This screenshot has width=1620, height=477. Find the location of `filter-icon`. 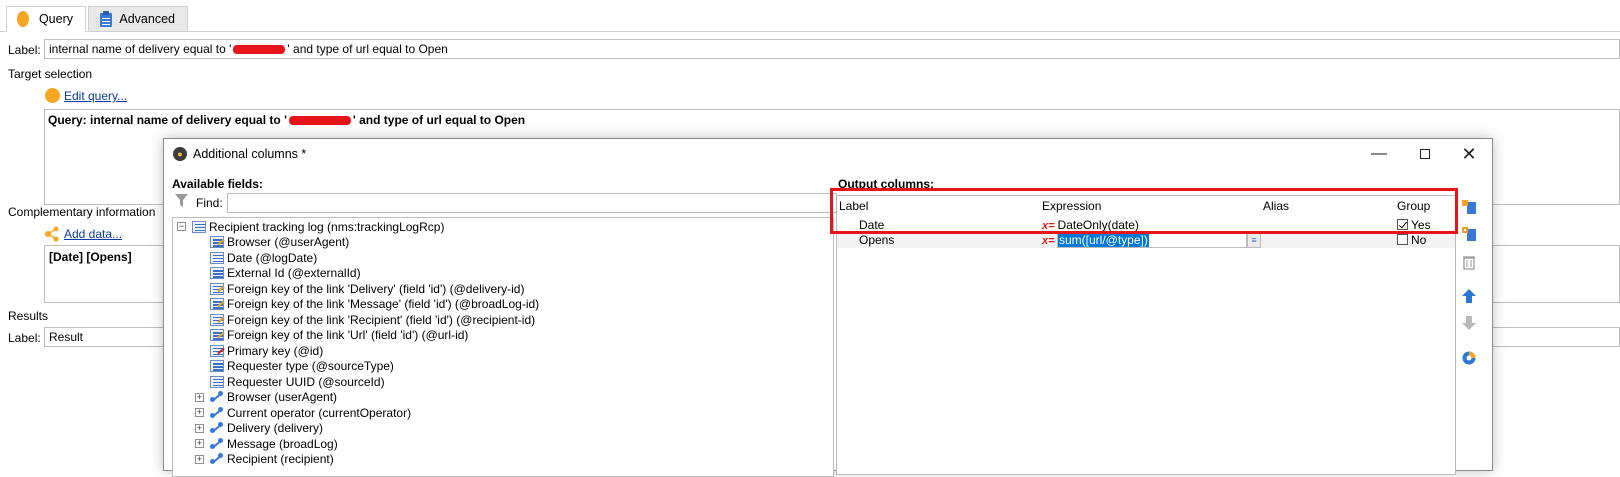

filter-icon is located at coordinates (181, 201).